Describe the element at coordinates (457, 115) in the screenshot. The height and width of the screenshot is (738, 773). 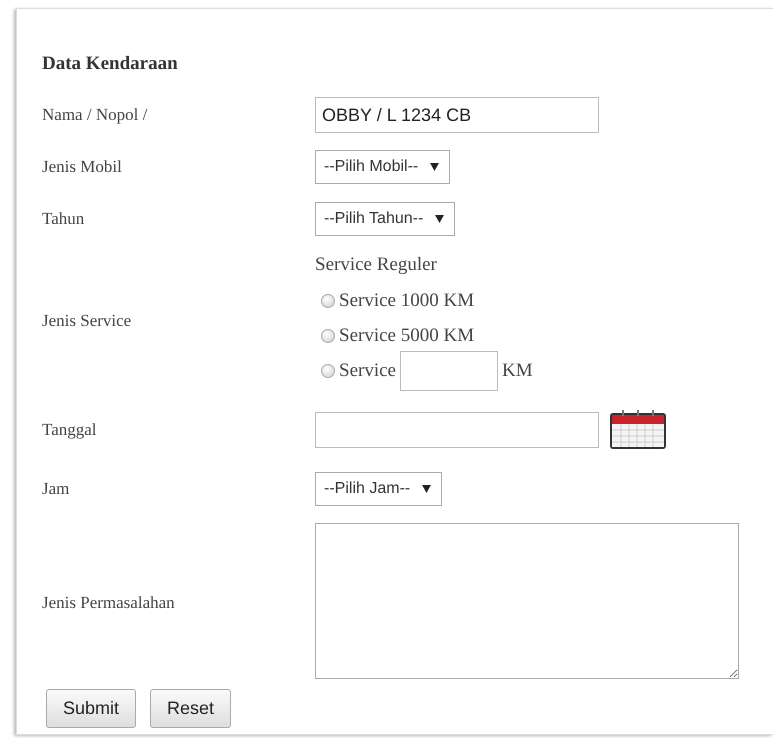
I see `input-field: OBBY / L 1234 CB` at that location.